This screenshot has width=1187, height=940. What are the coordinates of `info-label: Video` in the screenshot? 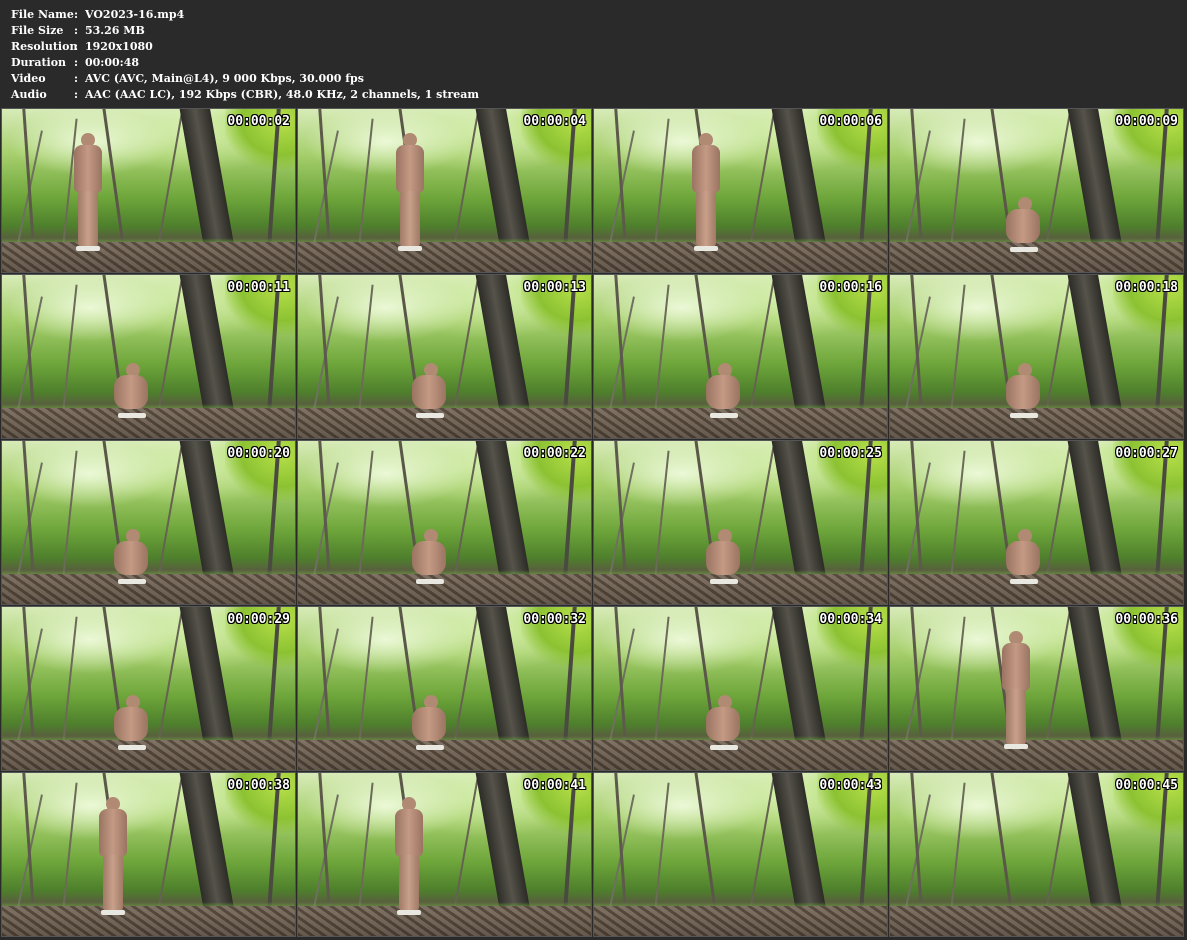 It's located at (28, 78).